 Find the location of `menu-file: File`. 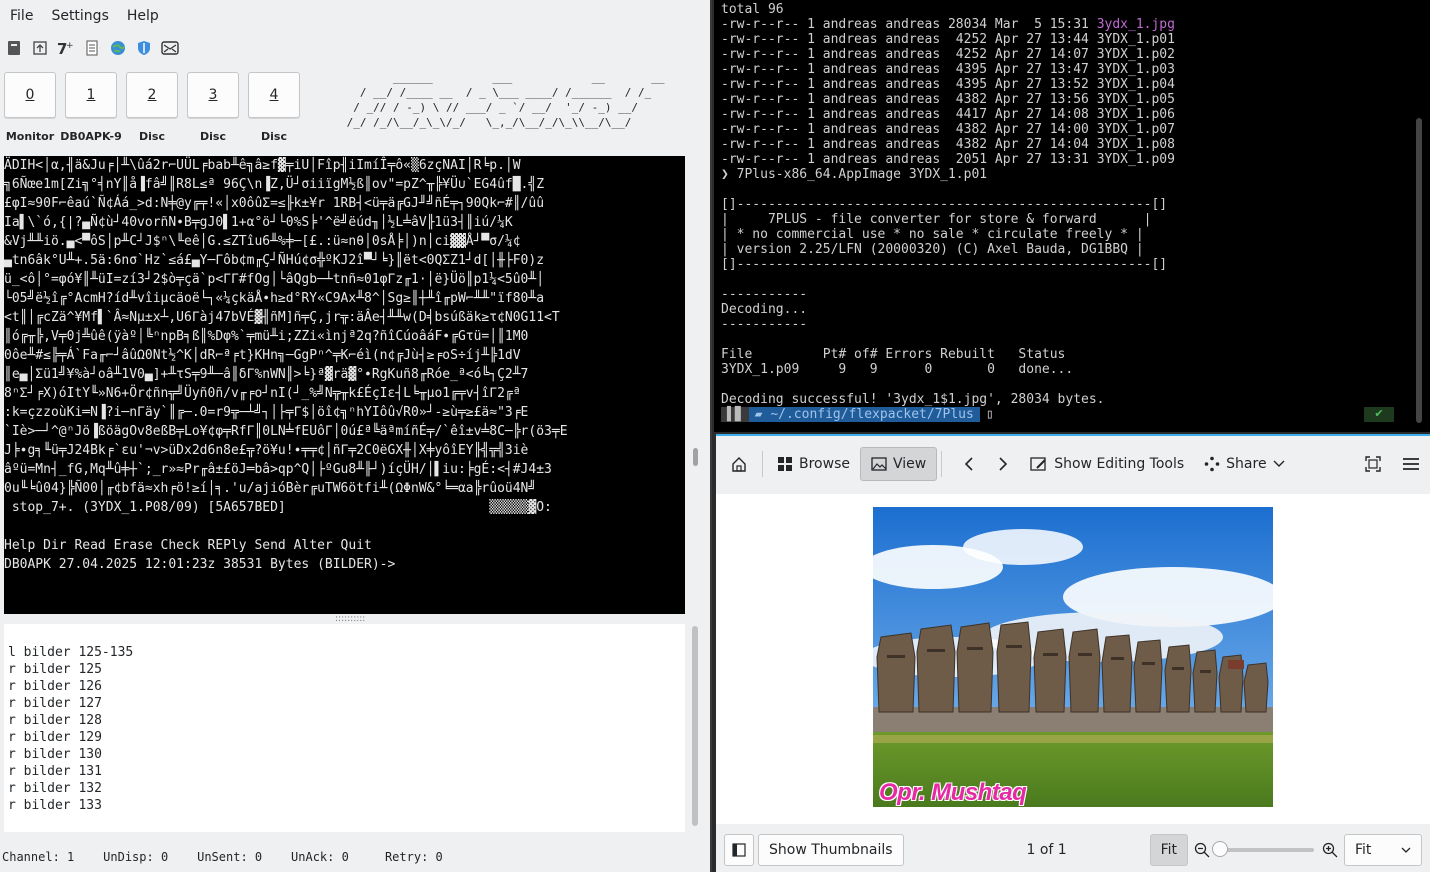

menu-file: File is located at coordinates (24, 16).